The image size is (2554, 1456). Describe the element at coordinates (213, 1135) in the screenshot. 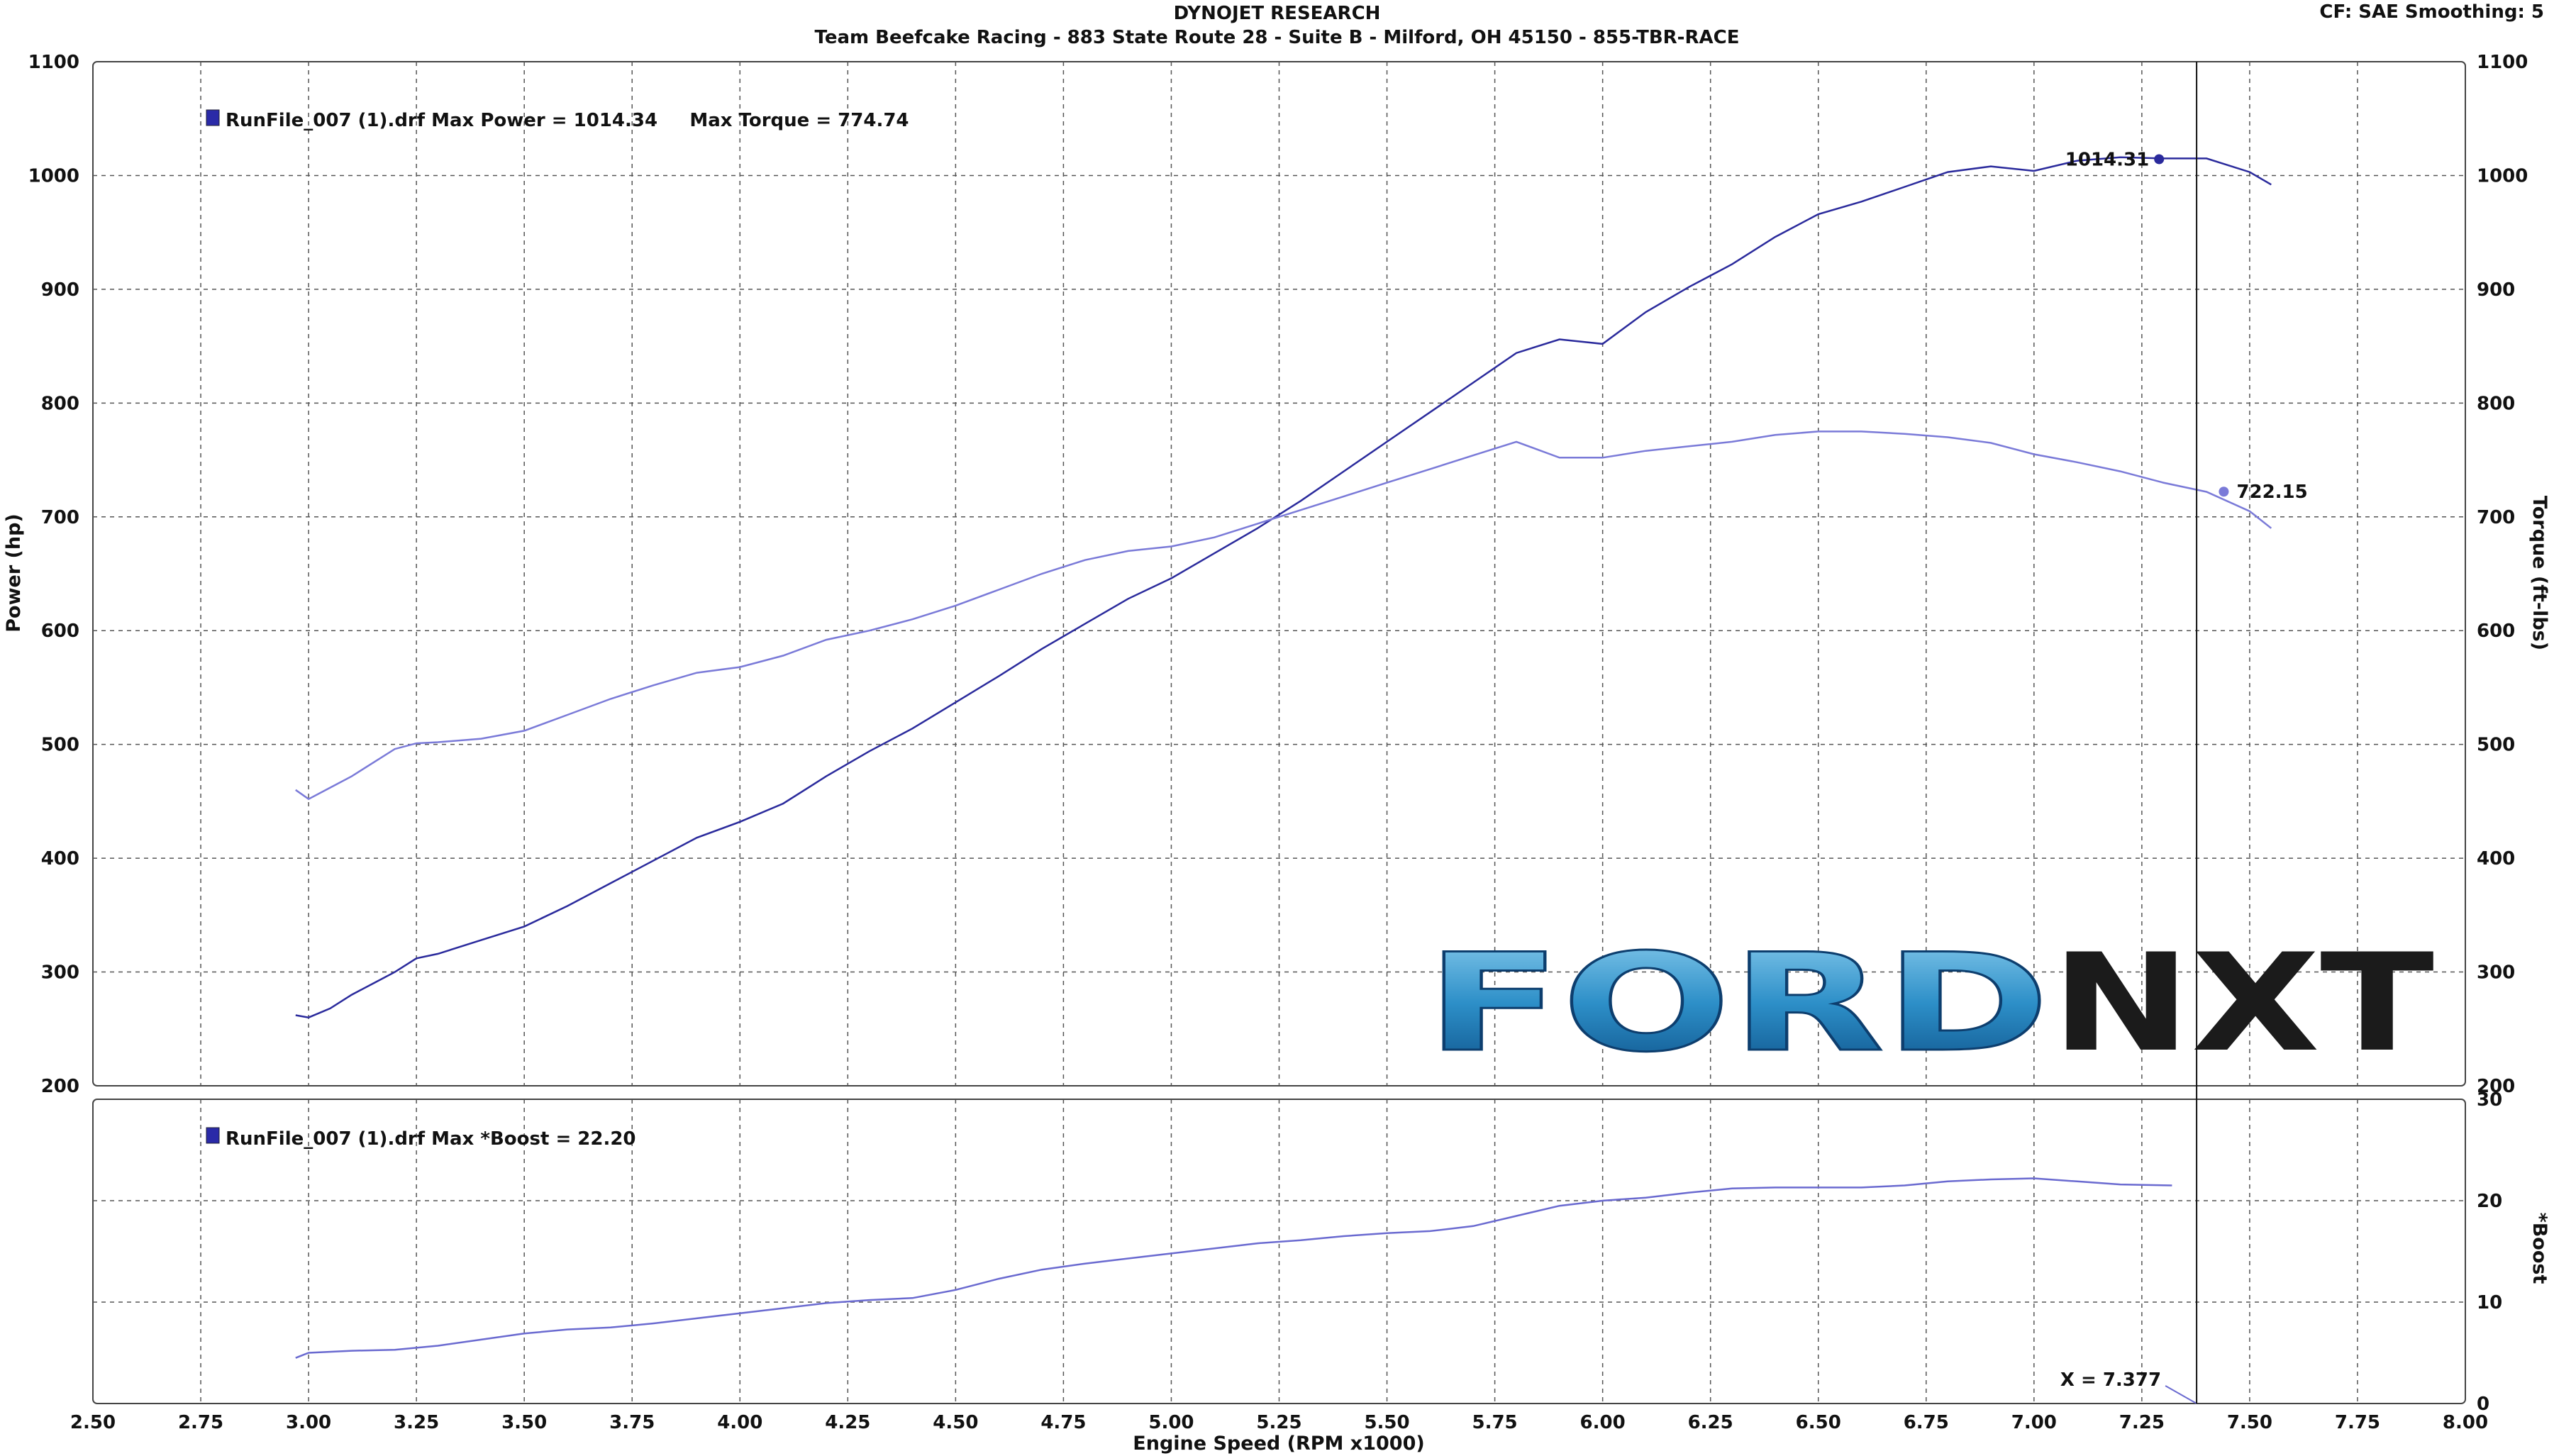

I see `boost-legend-swatch` at that location.